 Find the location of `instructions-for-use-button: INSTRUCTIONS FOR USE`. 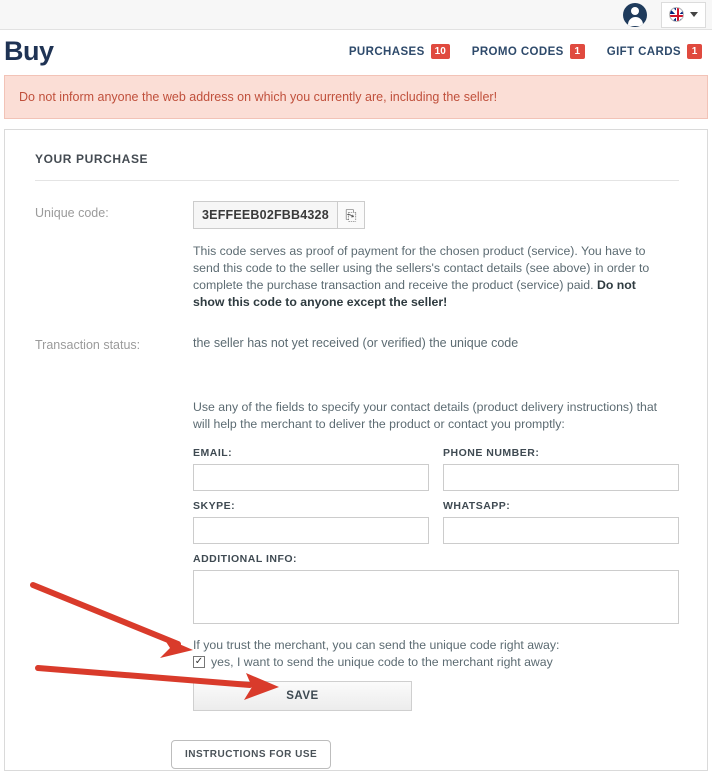

instructions-for-use-button: INSTRUCTIONS FOR USE is located at coordinates (251, 754).